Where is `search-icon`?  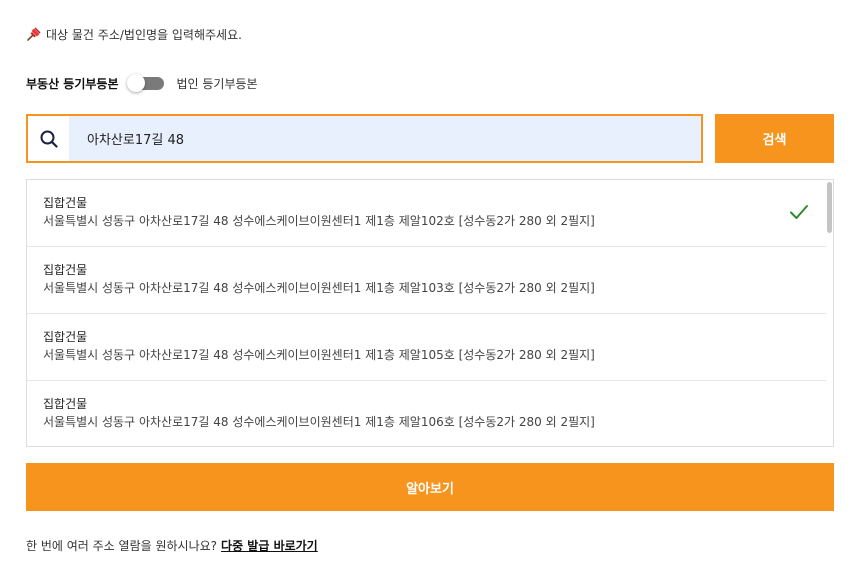
search-icon is located at coordinates (49, 139).